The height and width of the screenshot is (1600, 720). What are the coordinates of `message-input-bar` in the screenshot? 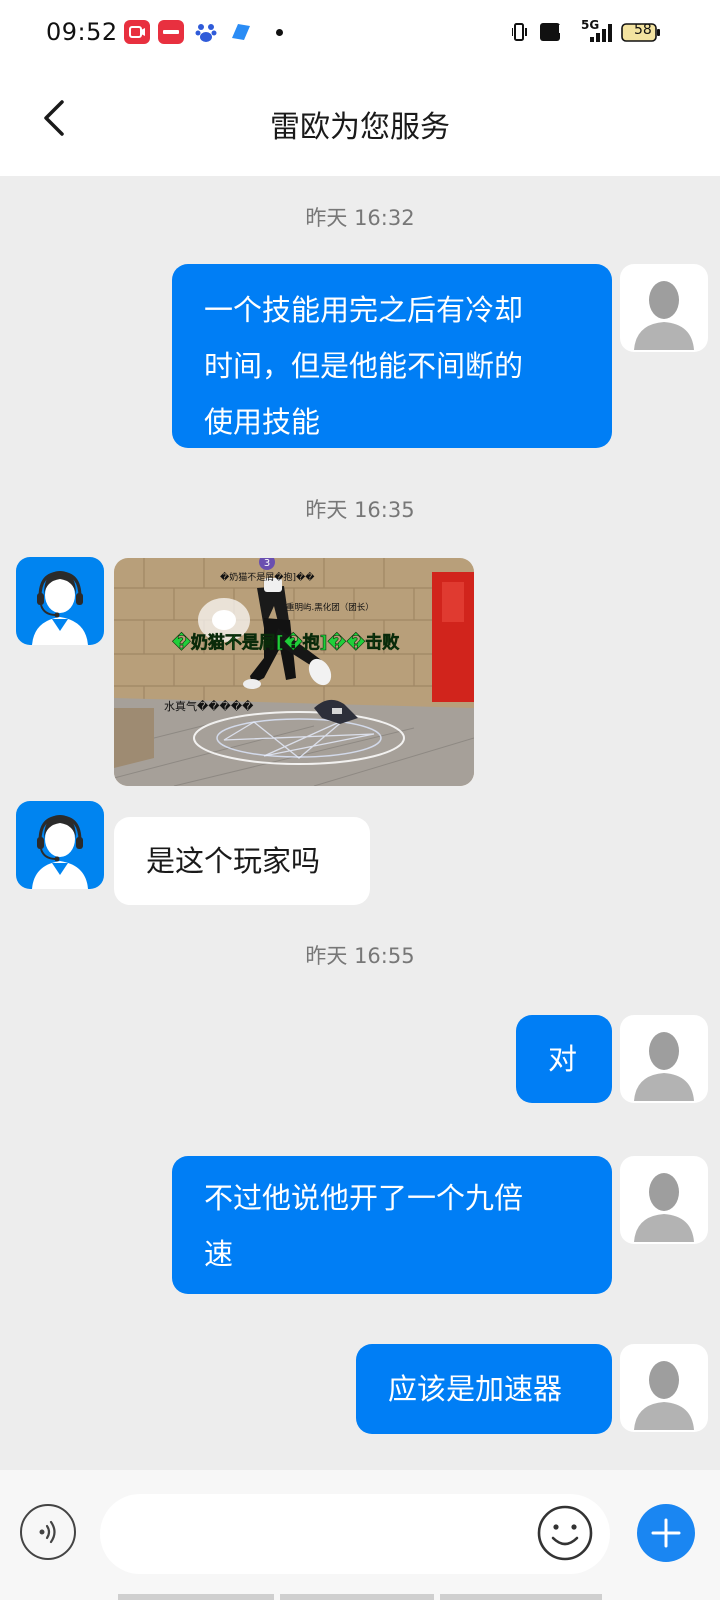 It's located at (360, 1535).